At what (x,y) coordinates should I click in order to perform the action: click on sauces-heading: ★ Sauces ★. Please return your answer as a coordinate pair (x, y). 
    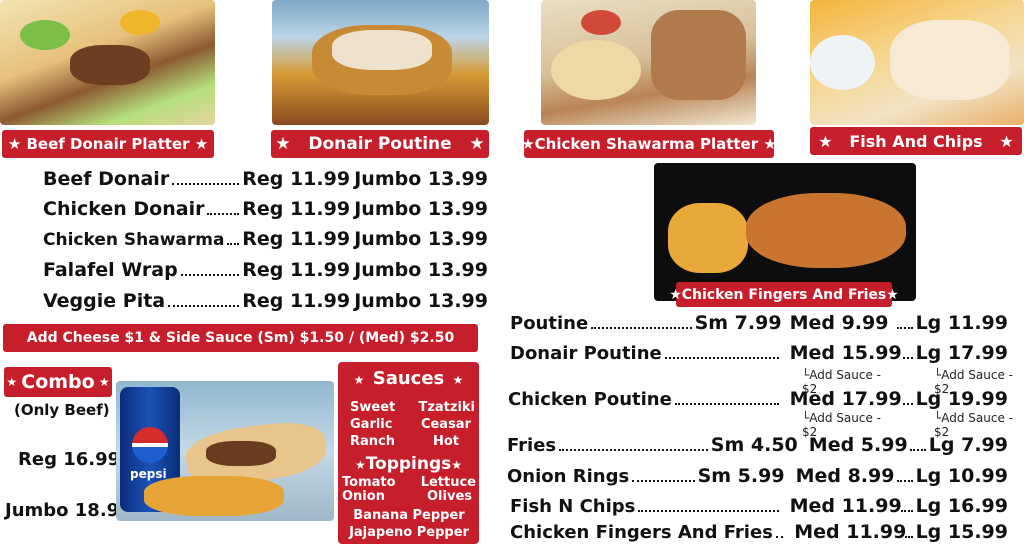
    Looking at the image, I should click on (408, 378).